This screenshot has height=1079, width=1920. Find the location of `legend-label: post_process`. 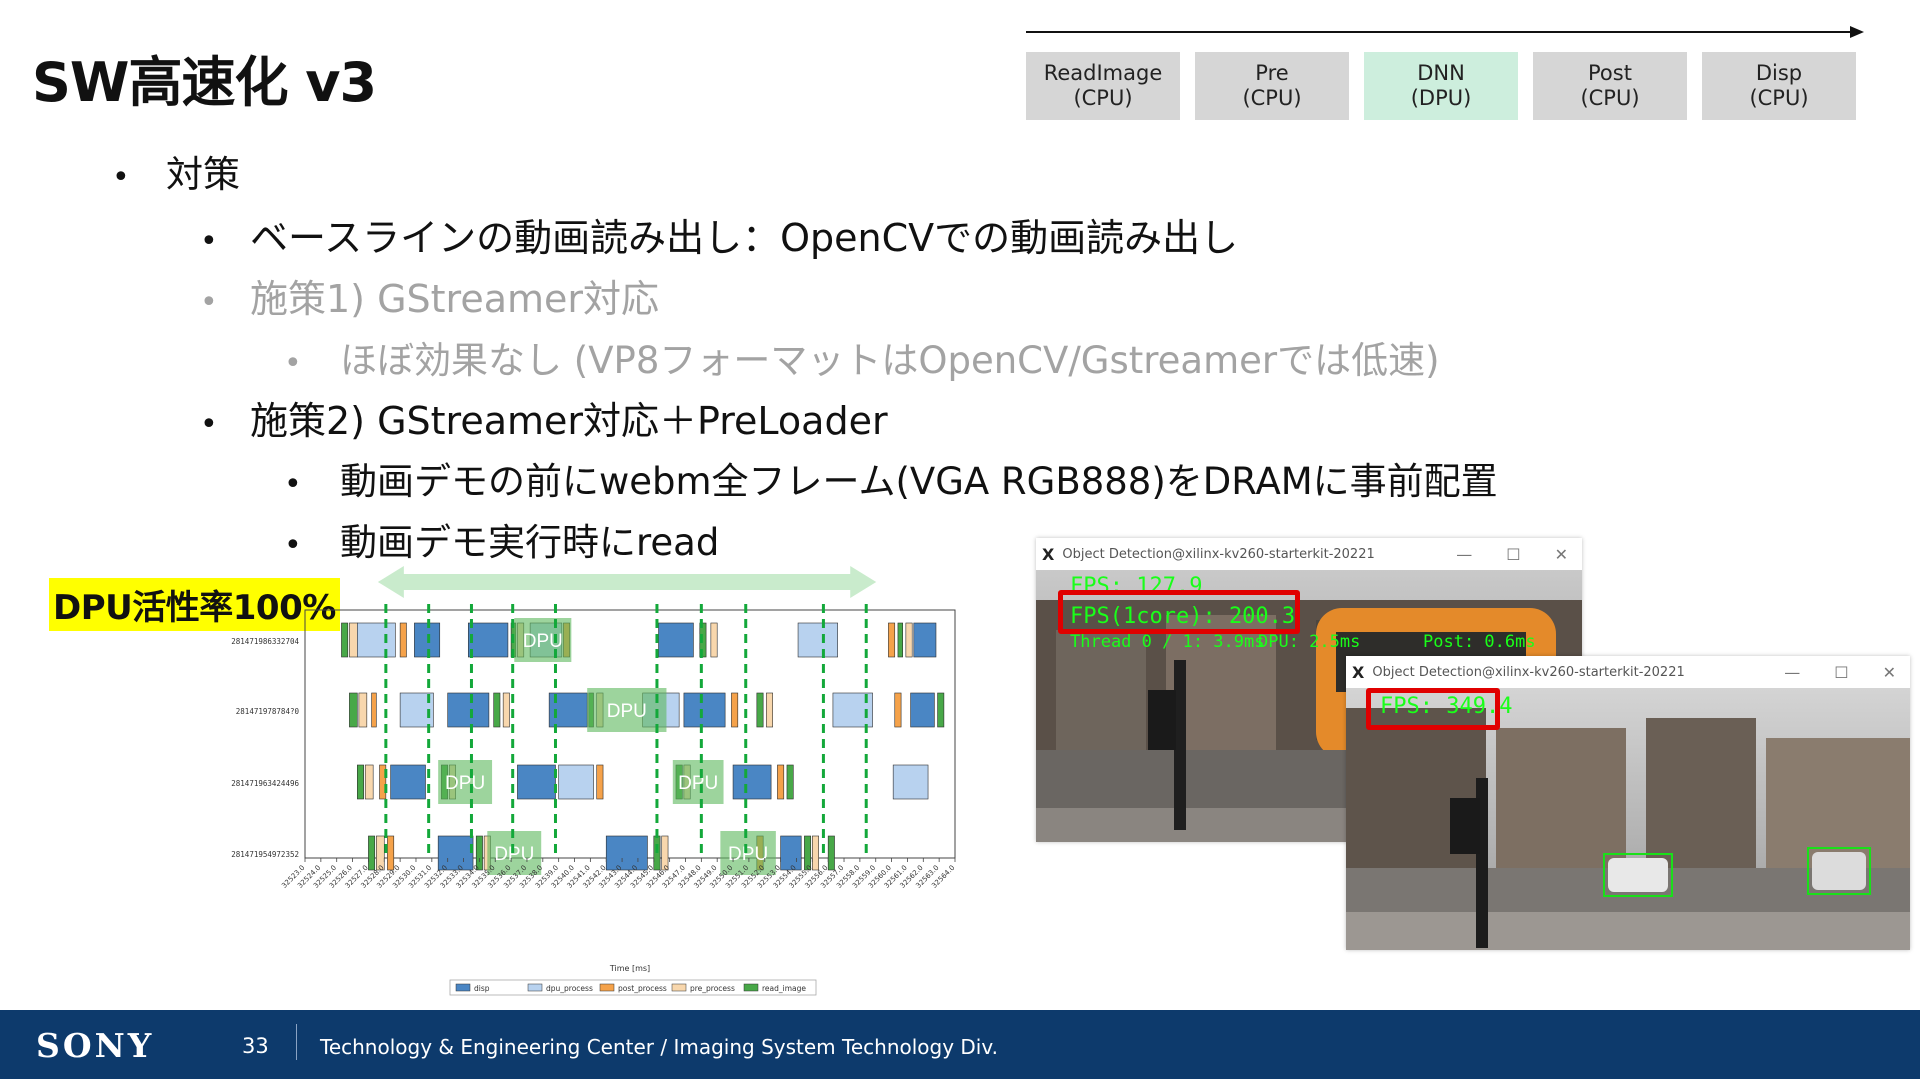

legend-label: post_process is located at coordinates (642, 988).